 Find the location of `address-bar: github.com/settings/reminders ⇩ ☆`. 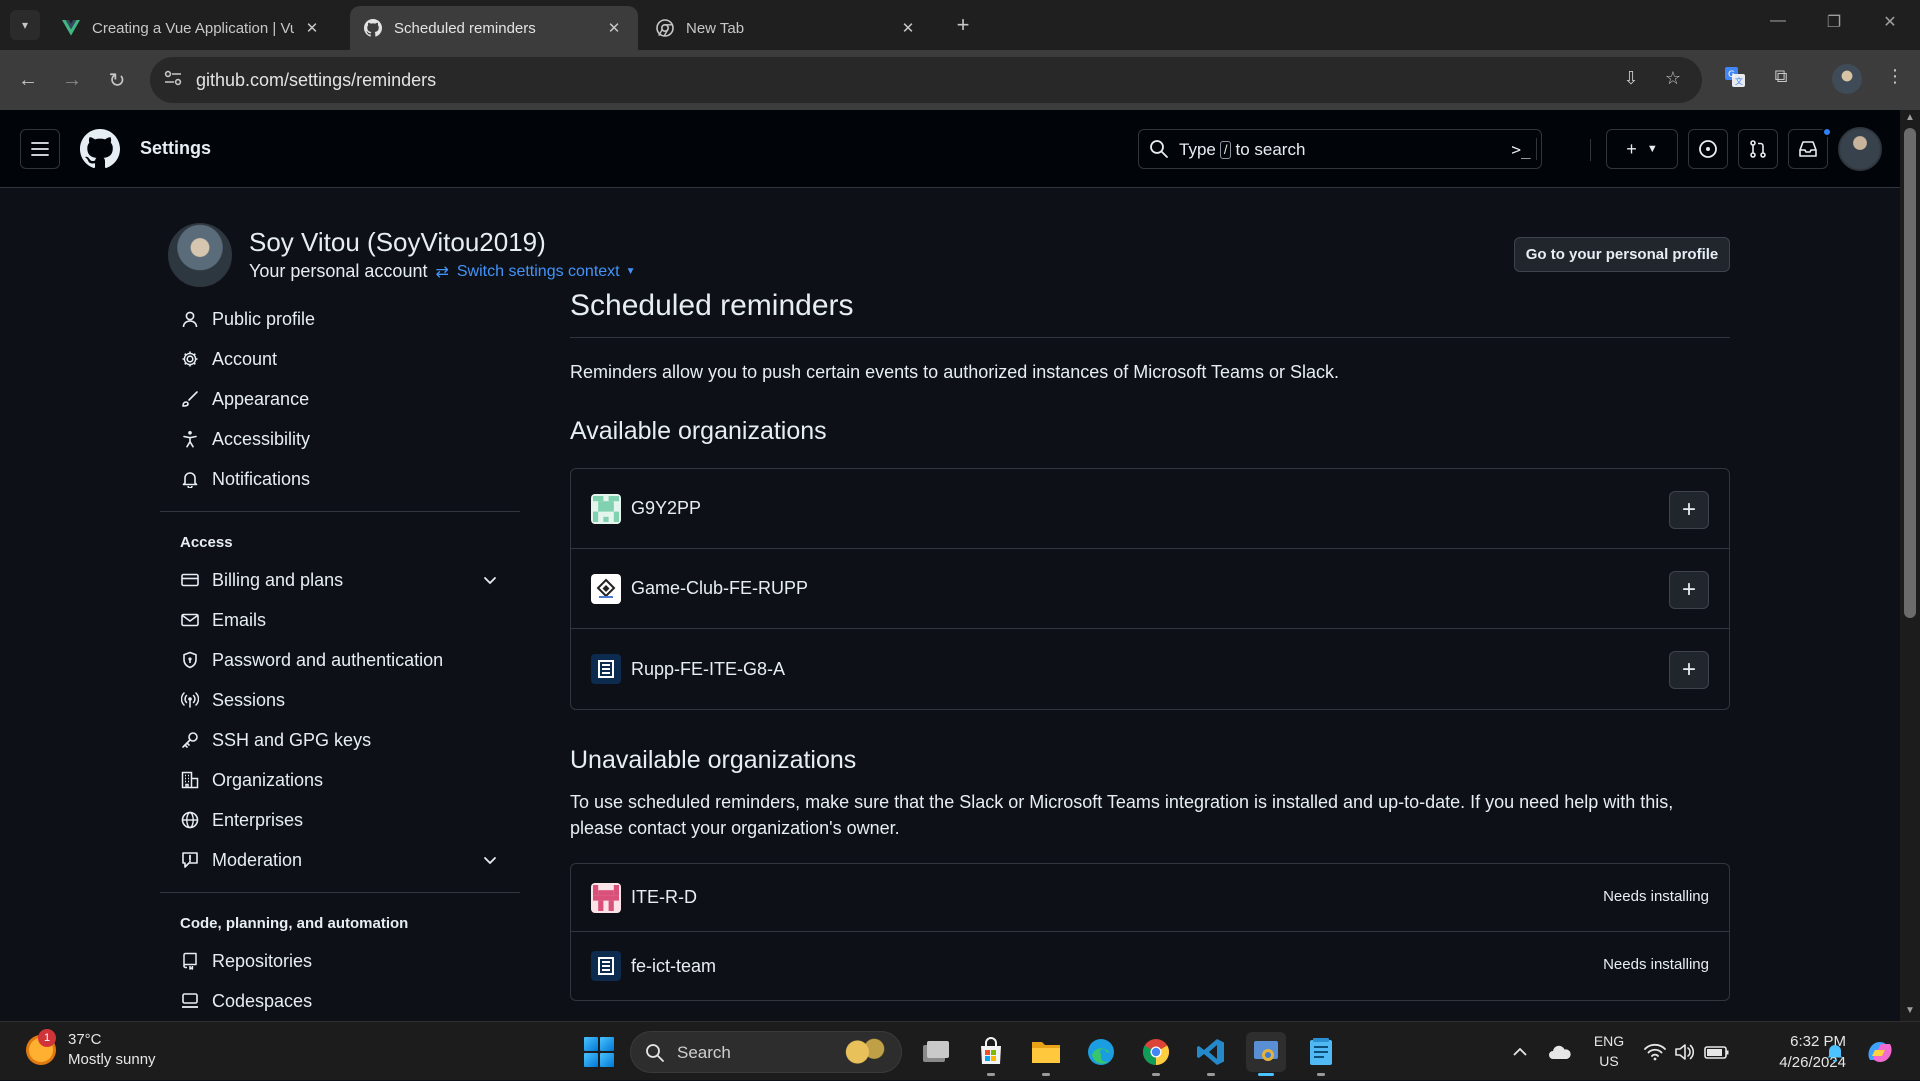

address-bar: github.com/settings/reminders ⇩ ☆ is located at coordinates (926, 80).